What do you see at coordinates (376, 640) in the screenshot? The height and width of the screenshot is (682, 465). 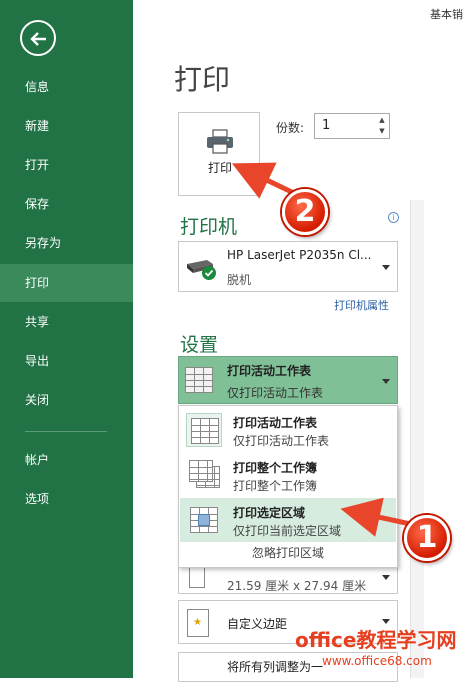 I see `watermark-title: office教程学习网` at bounding box center [376, 640].